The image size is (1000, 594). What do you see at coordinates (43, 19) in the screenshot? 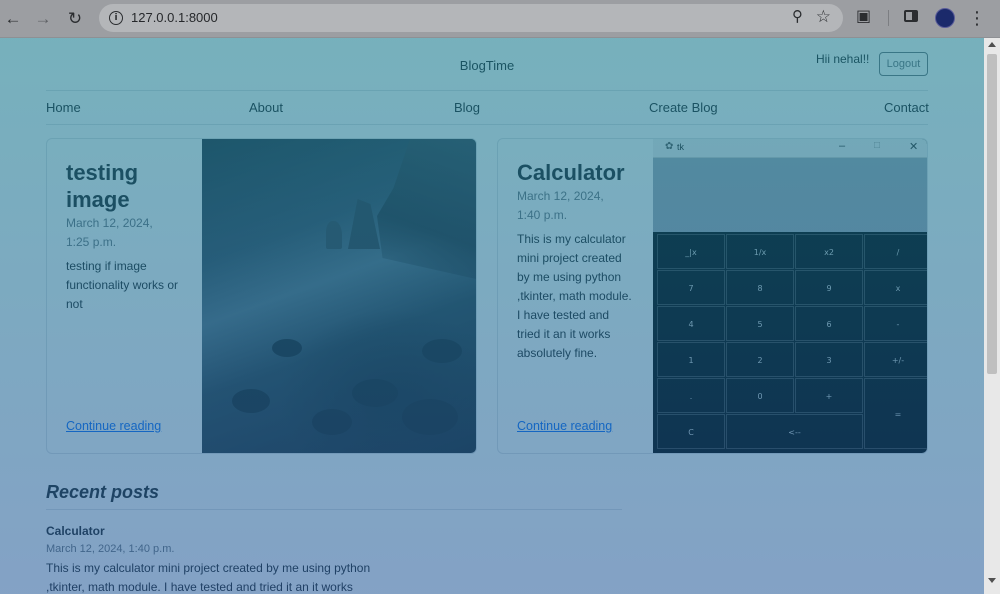
I see `forward-arrow-icon: →` at bounding box center [43, 19].